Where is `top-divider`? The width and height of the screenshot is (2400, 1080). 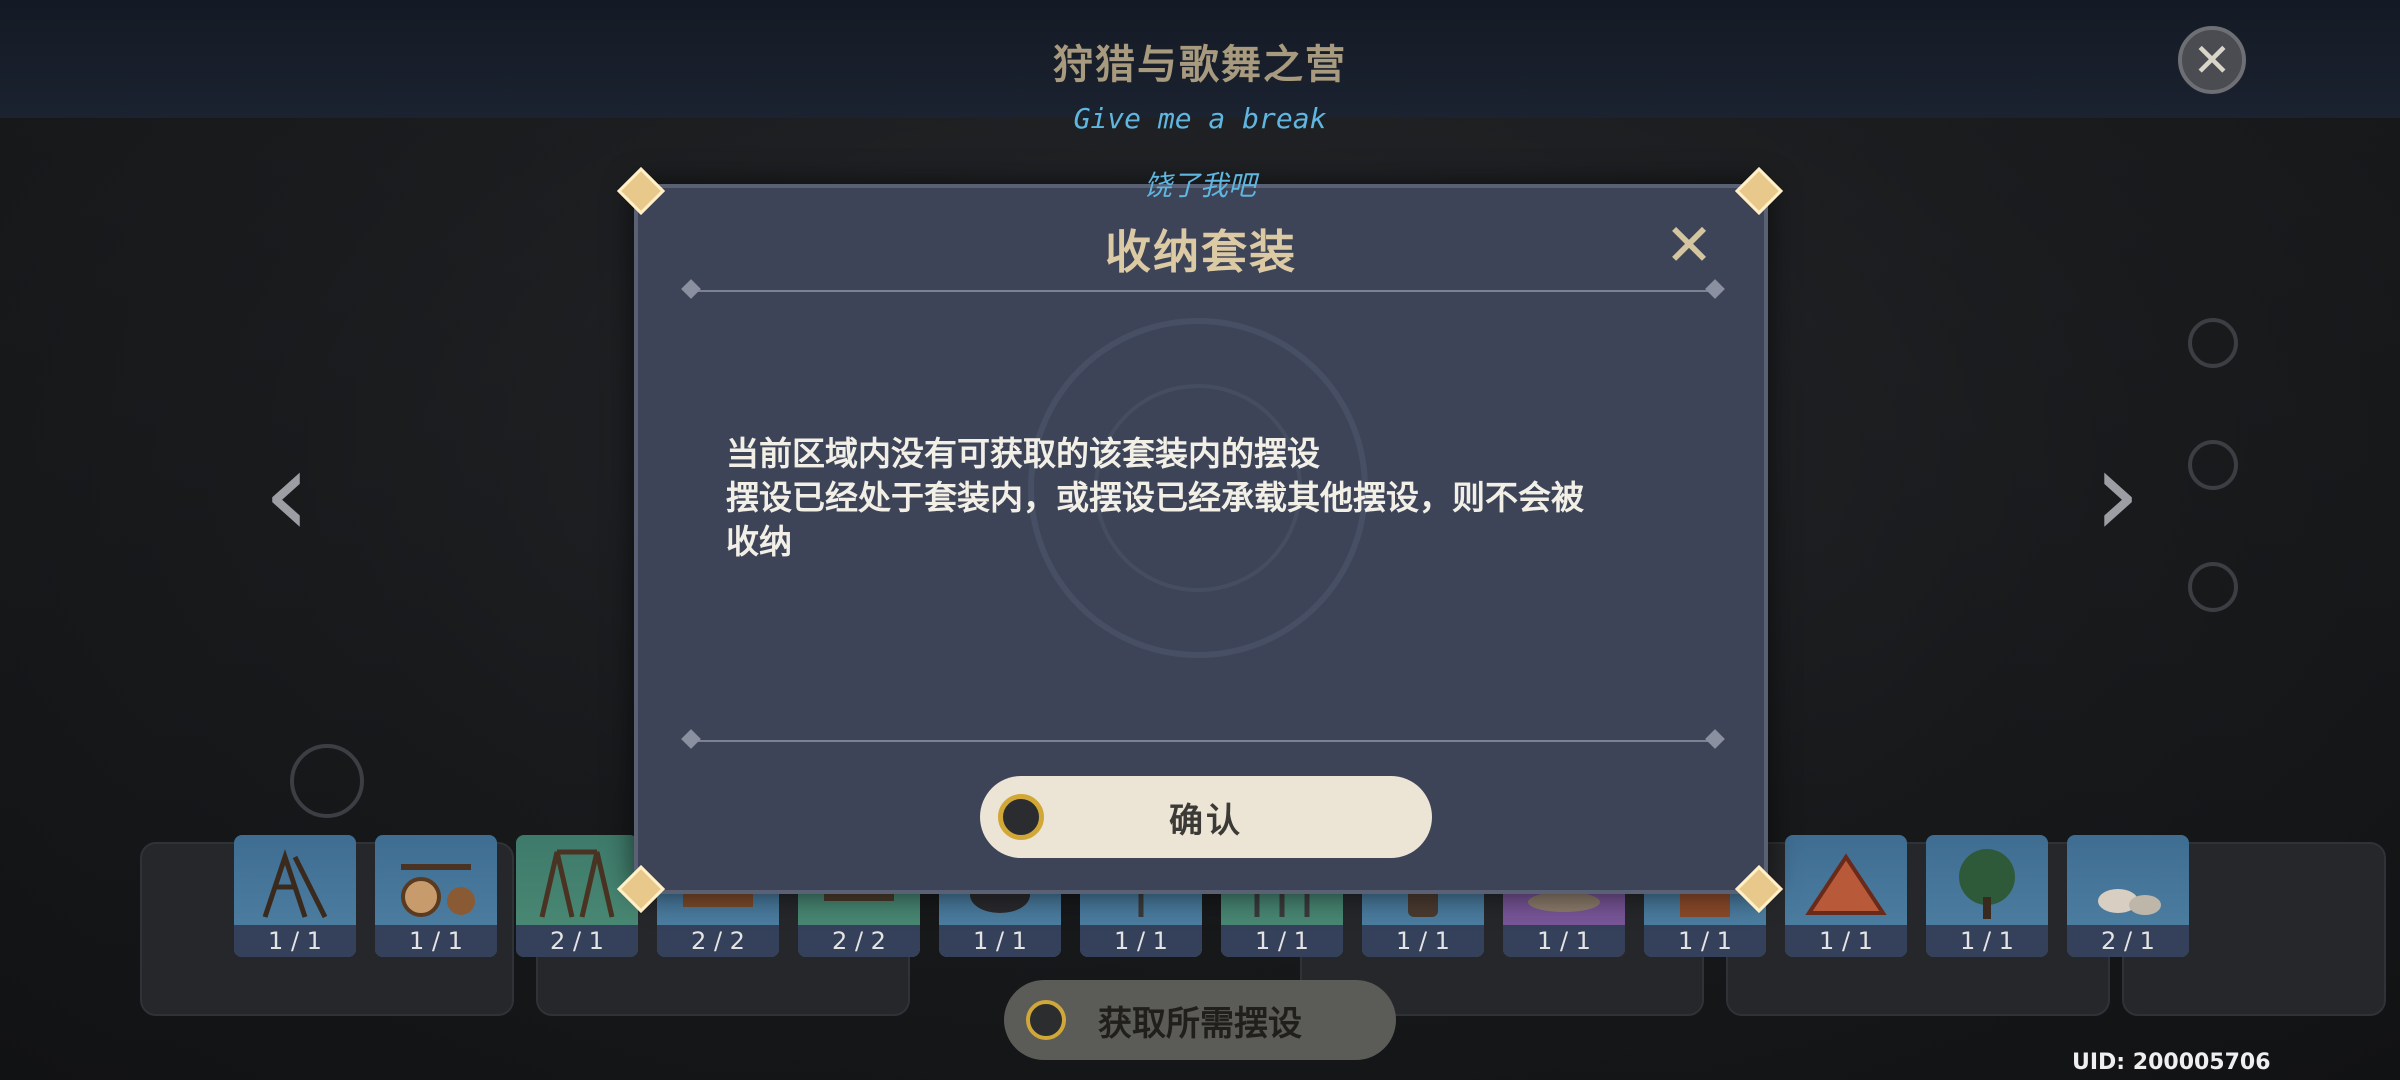
top-divider is located at coordinates (1203, 291).